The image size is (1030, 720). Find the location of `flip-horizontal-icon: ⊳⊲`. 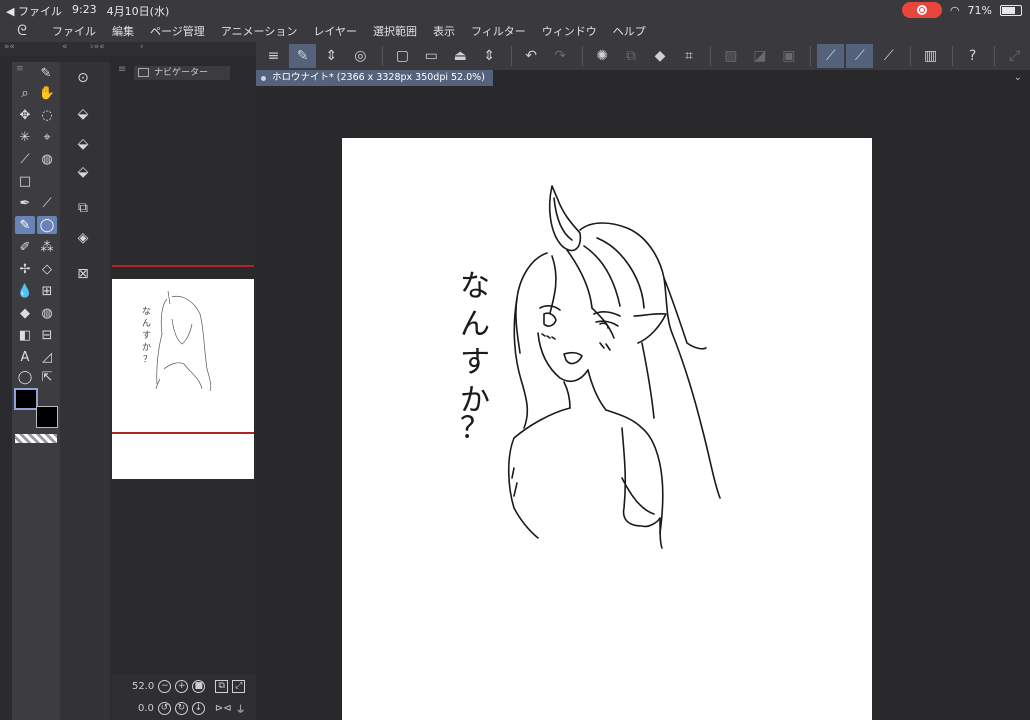

flip-horizontal-icon: ⊳⊲ is located at coordinates (223, 708).